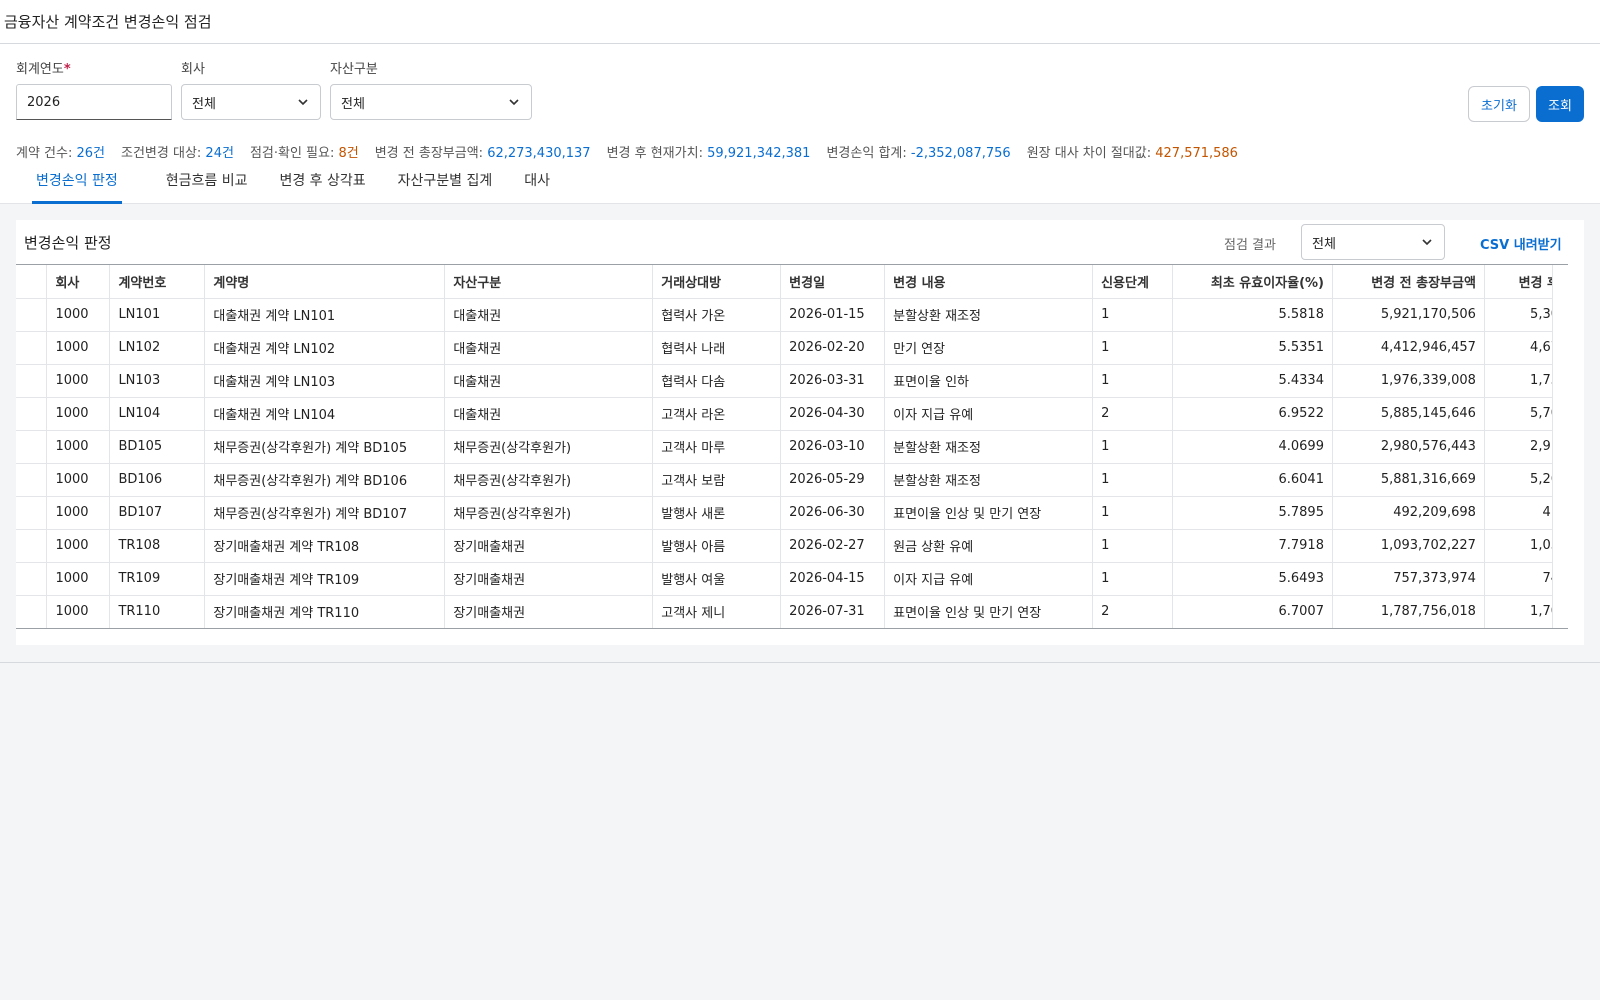  Describe the element at coordinates (157, 480) in the screenshot. I see `table-cell: BD106` at that location.